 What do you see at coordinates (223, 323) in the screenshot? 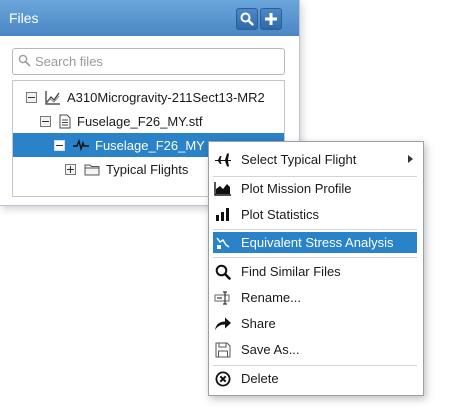
I see `share-arrow-icon` at bounding box center [223, 323].